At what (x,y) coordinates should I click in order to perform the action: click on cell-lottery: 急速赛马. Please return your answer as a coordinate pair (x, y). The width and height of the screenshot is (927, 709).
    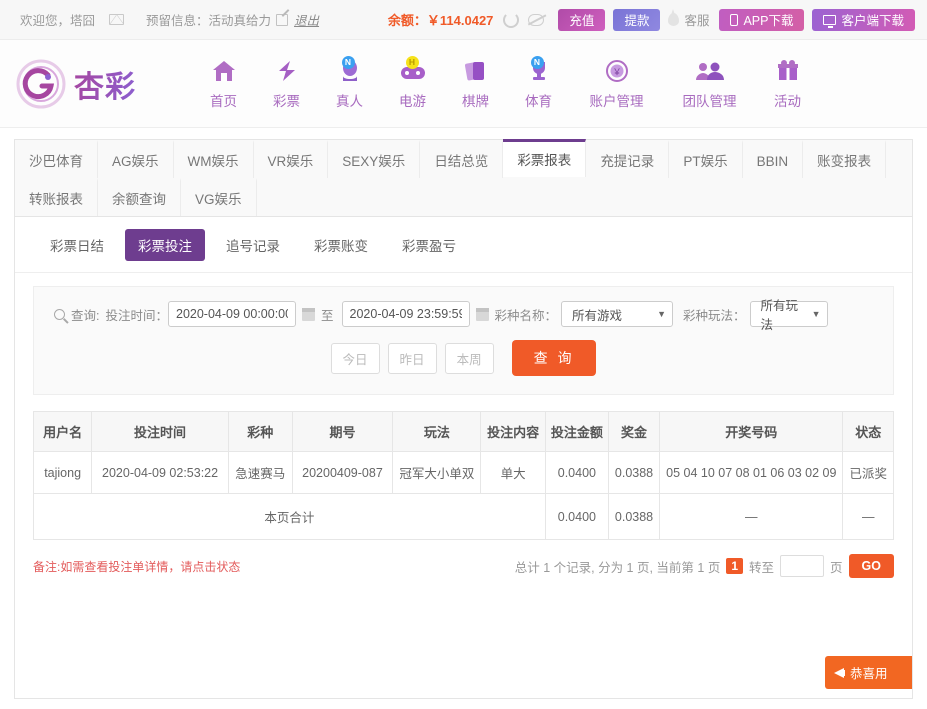
    Looking at the image, I should click on (260, 472).